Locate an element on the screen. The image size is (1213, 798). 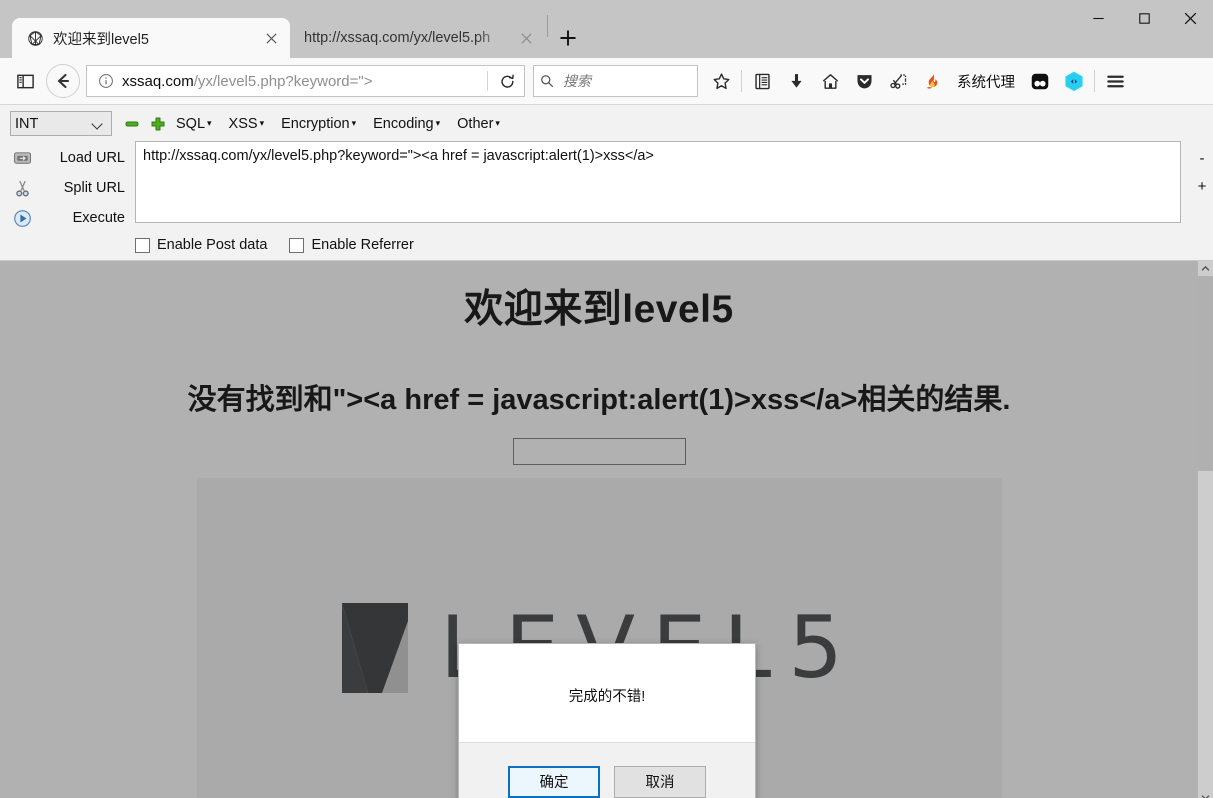
split-url-scissors-icon is located at coordinates (22, 188).